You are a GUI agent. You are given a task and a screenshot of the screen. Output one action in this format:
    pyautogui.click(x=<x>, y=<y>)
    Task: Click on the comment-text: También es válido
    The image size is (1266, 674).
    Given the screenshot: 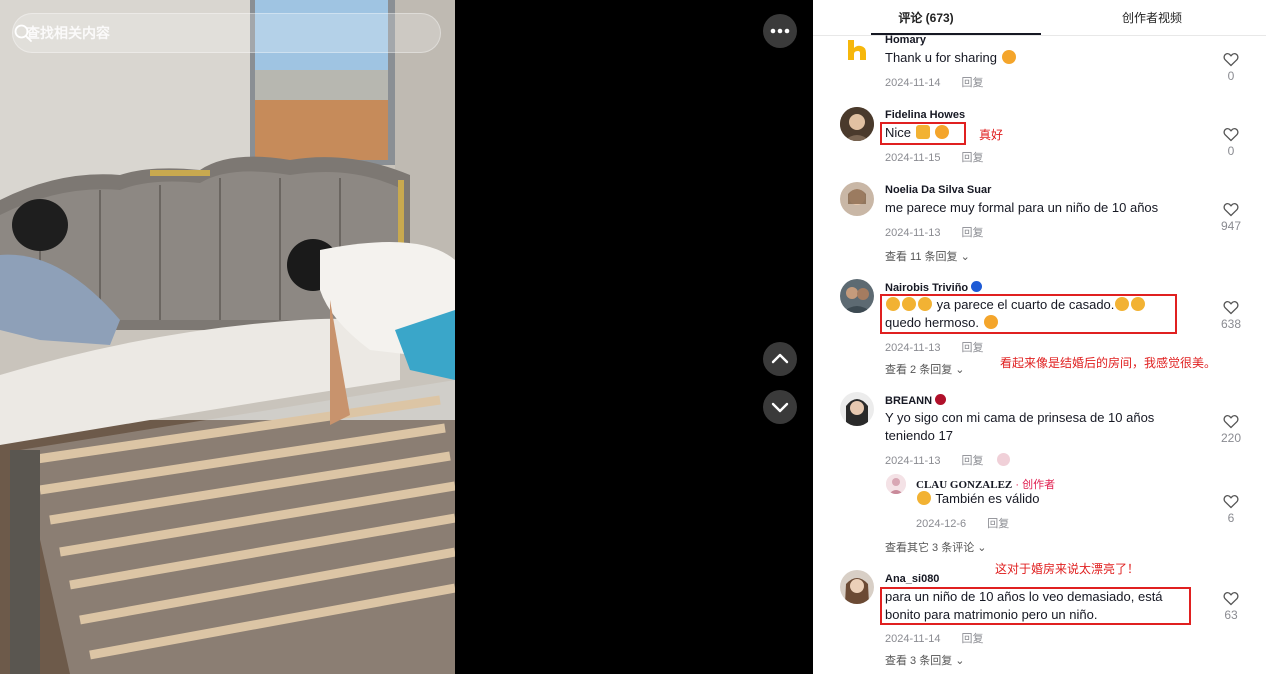 What is the action you would take?
    pyautogui.click(x=1071, y=499)
    